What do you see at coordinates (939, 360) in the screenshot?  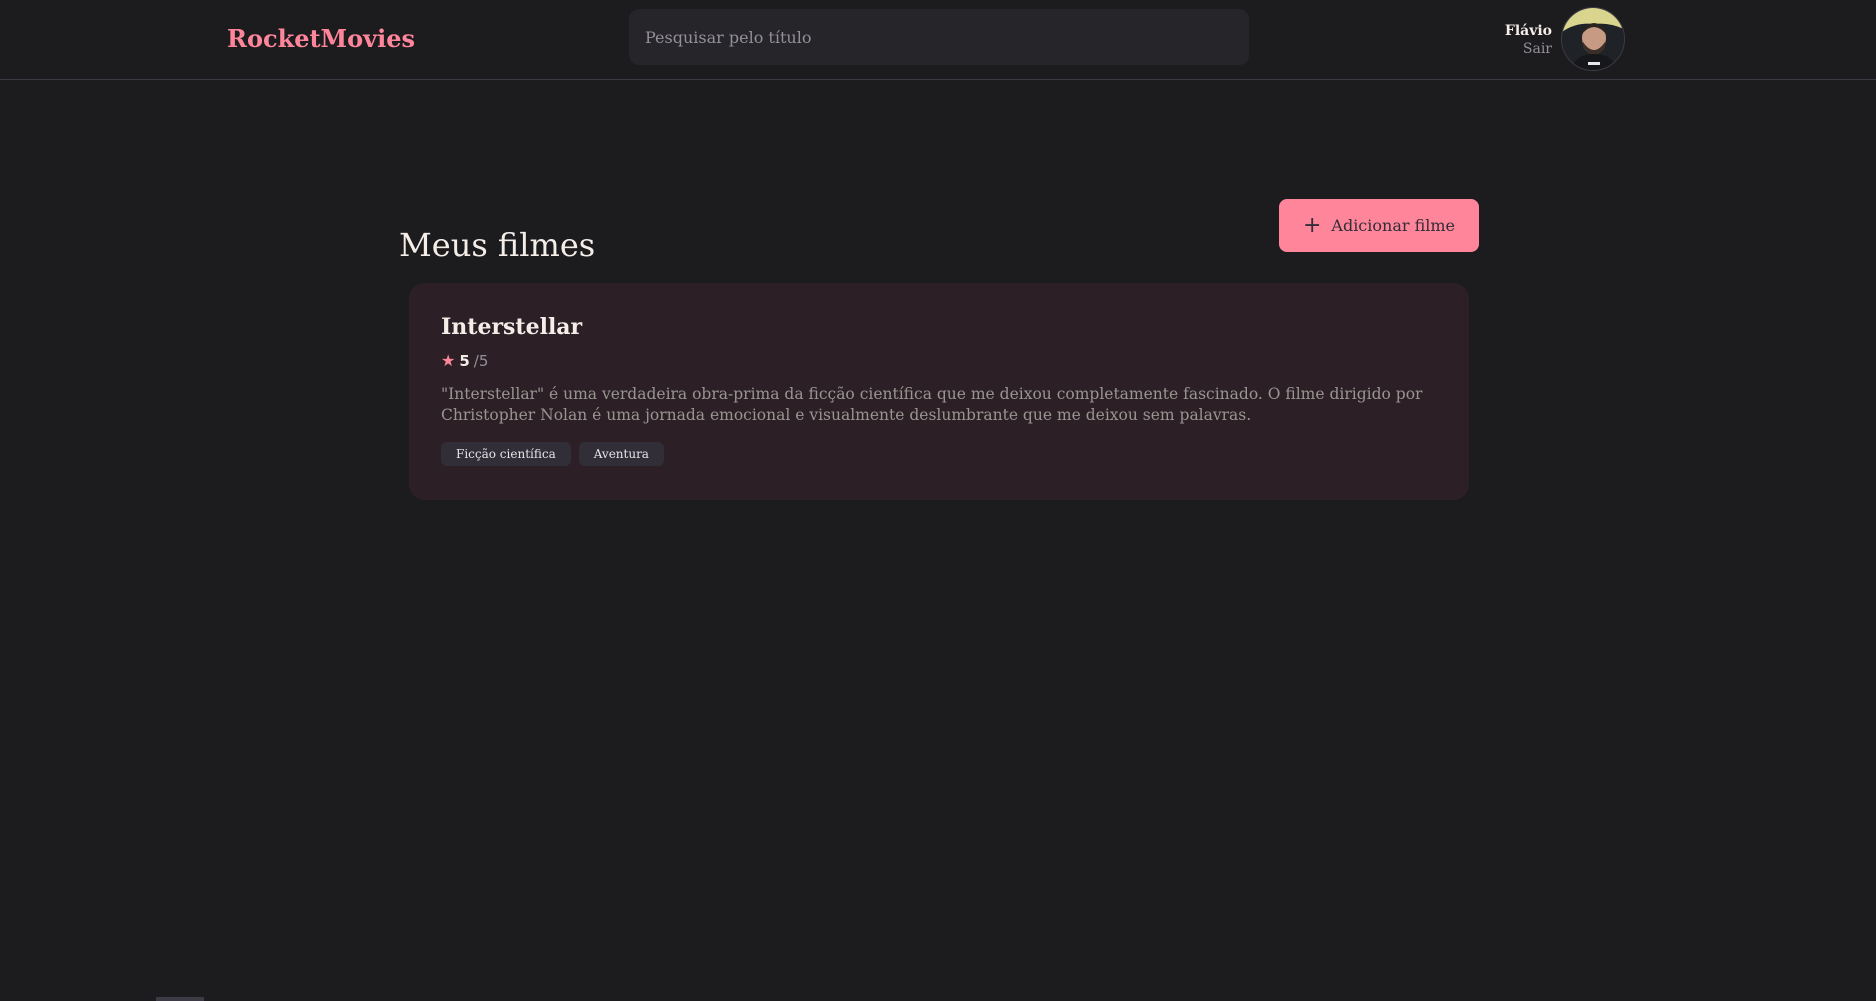 I see `movie-rating: ★ 5/5` at bounding box center [939, 360].